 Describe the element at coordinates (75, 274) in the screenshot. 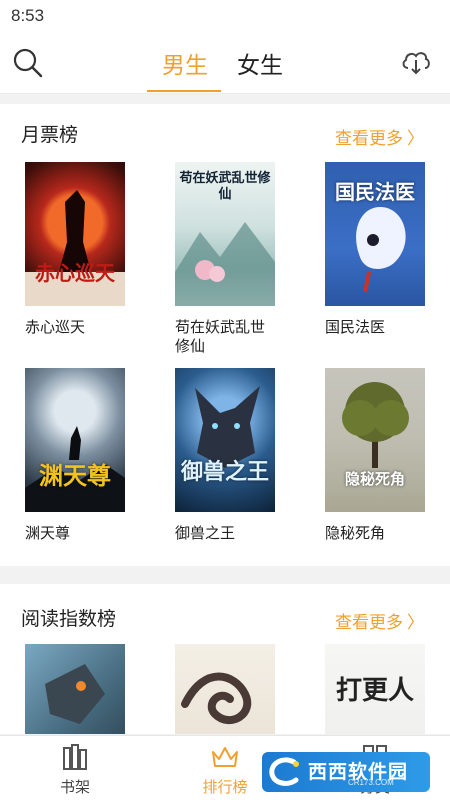

I see `cover-title: 赤心巡天` at that location.